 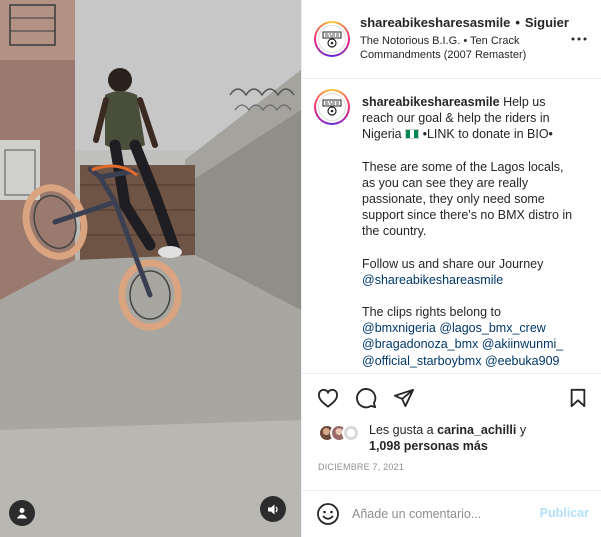 What do you see at coordinates (431, 312) in the screenshot?
I see `caption-paragraph-4: The clips rights belong to` at bounding box center [431, 312].